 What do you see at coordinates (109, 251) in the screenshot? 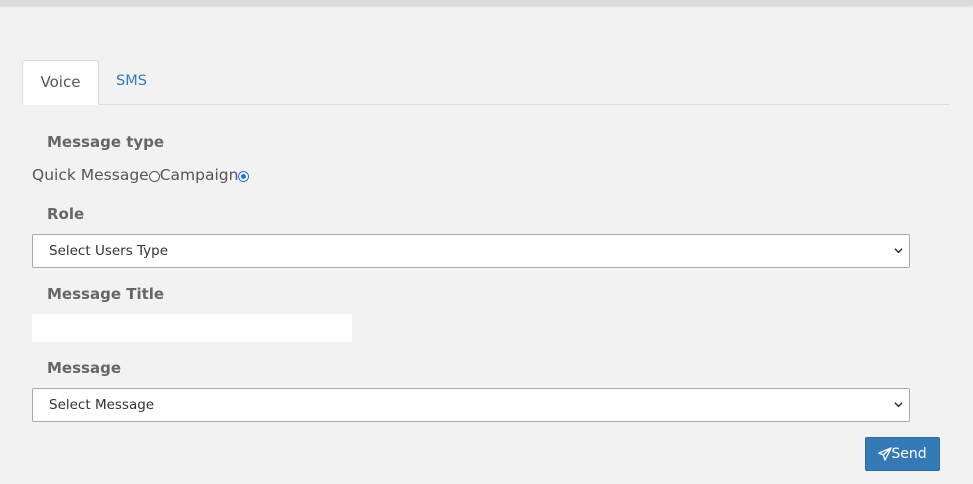
I see `role-select-value: Select Users Type` at bounding box center [109, 251].